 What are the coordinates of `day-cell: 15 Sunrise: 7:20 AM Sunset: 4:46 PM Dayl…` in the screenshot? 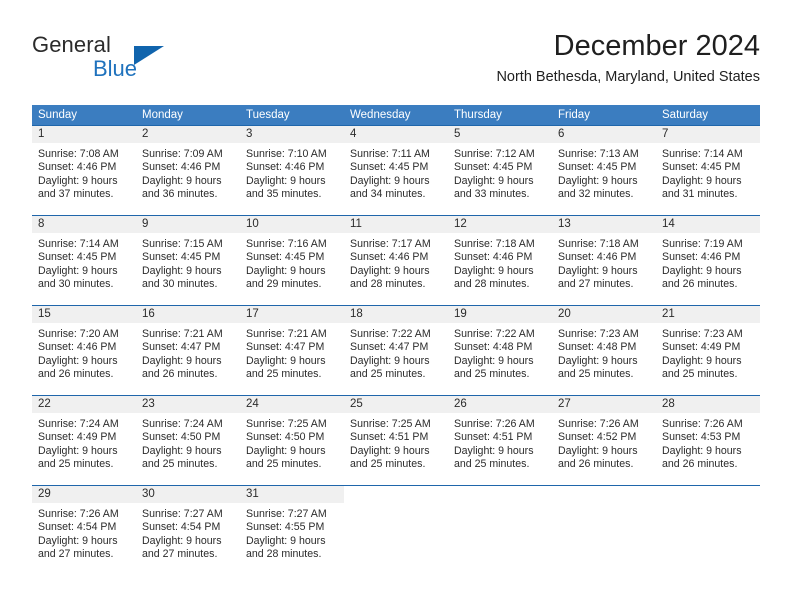 It's located at (84, 350).